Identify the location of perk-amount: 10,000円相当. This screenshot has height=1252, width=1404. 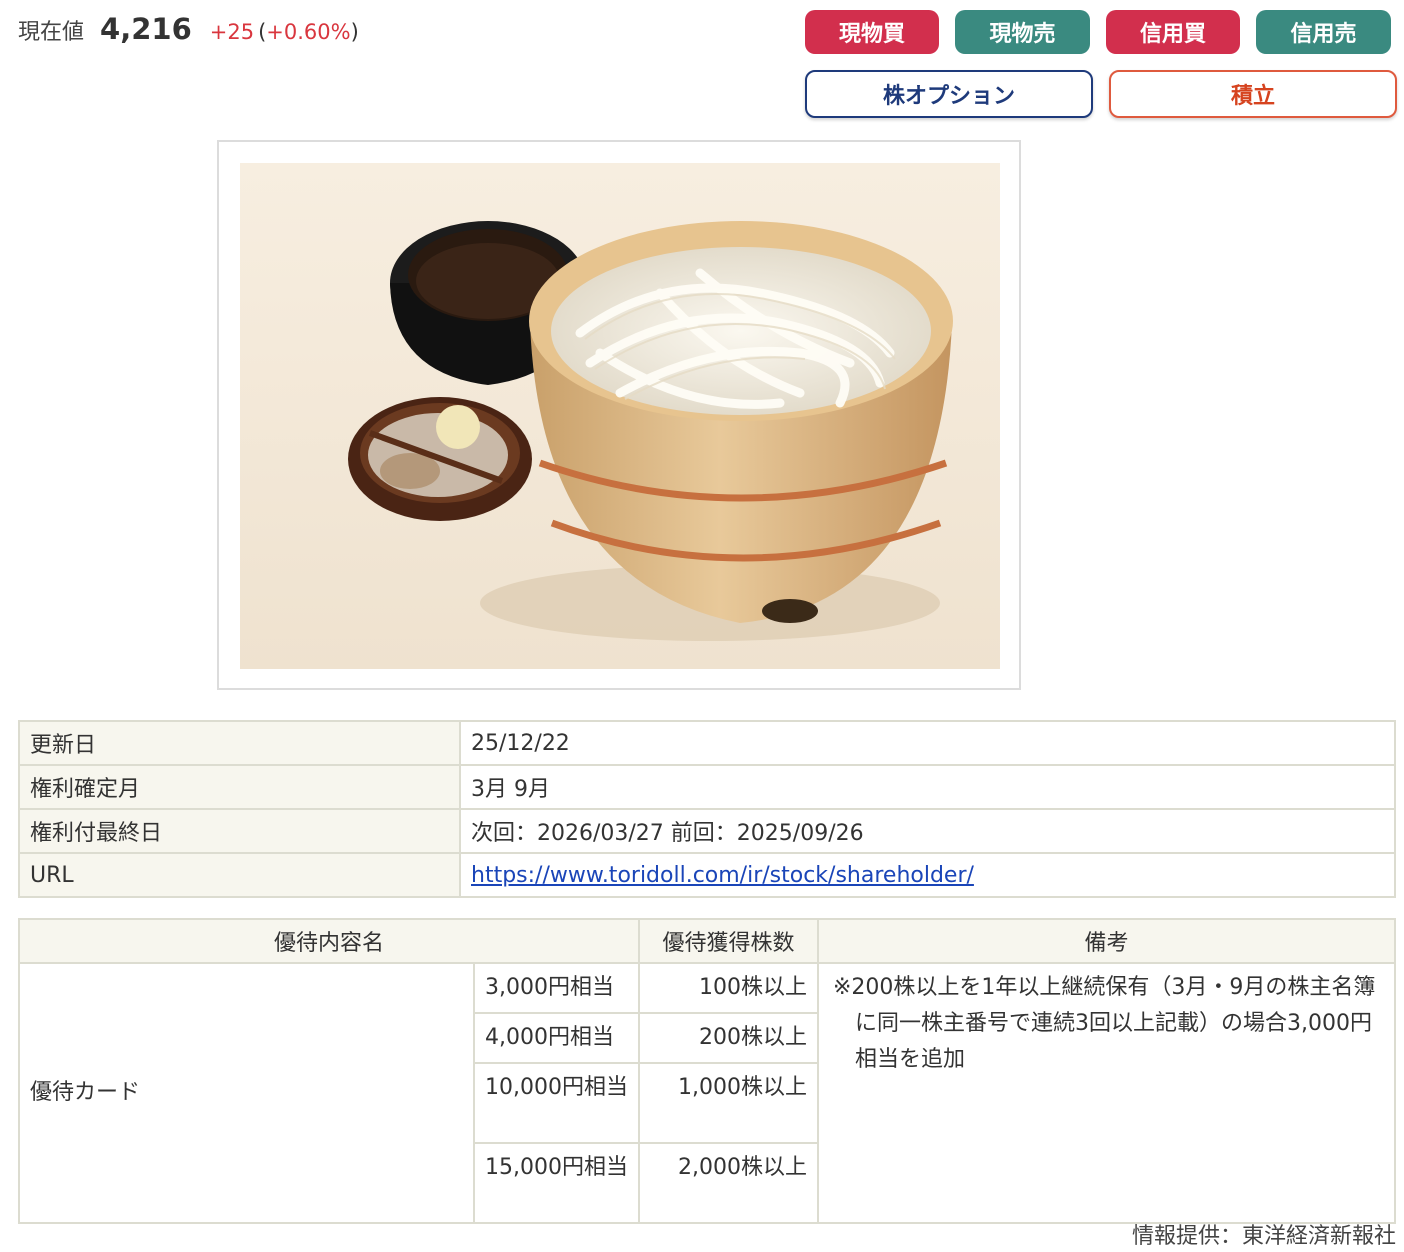
(556, 1103).